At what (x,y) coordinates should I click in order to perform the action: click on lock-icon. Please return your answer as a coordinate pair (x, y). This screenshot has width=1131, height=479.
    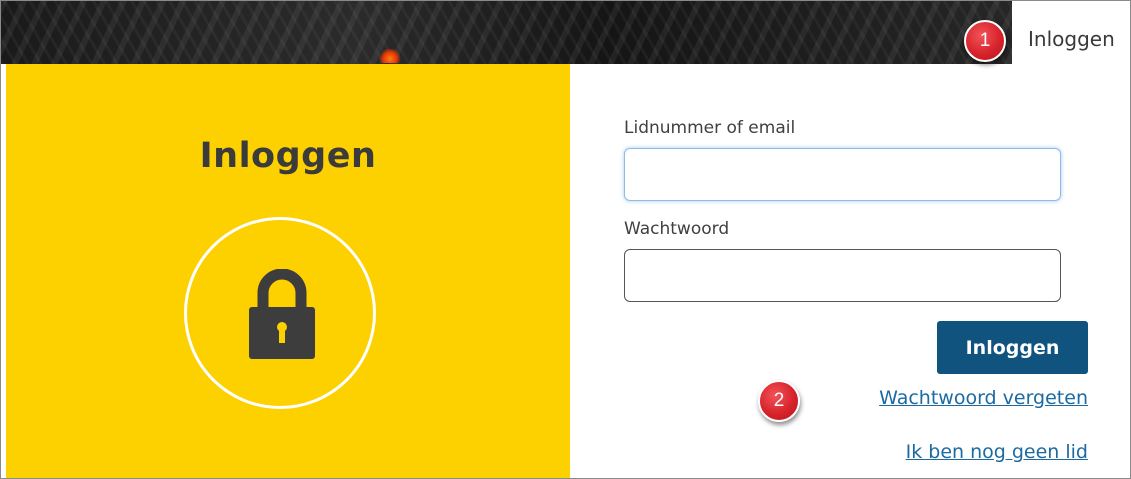
    Looking at the image, I should click on (282, 314).